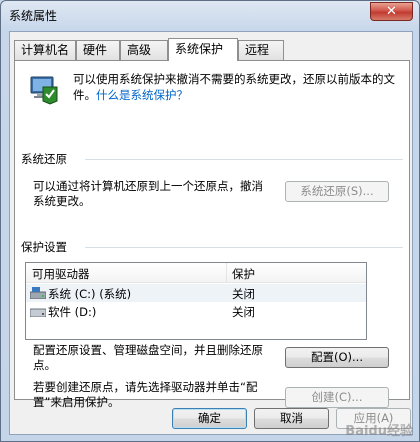 The height and width of the screenshot is (442, 420). Describe the element at coordinates (148, 357) in the screenshot. I see `configure-description: 配置还原设置、管理磁盘空间，并且删除还原点。` at that location.